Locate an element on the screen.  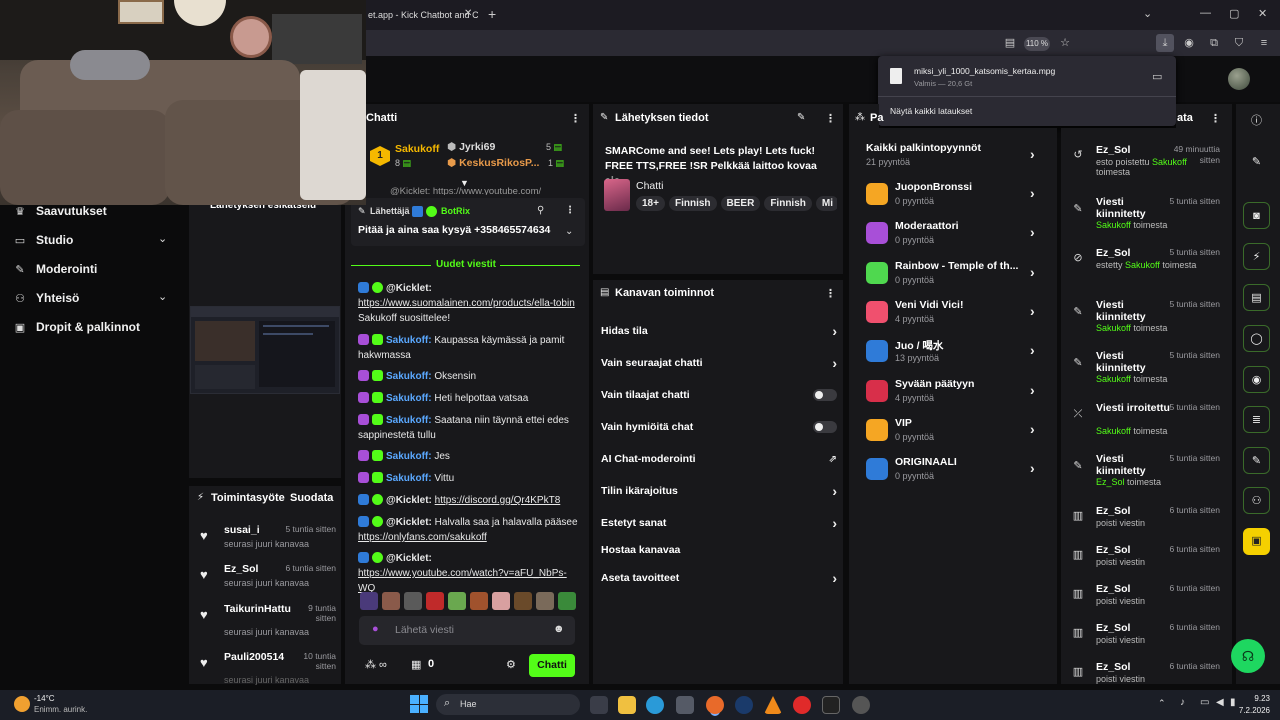
follower-name: TaikurinHattu is located at coordinates (257, 609).